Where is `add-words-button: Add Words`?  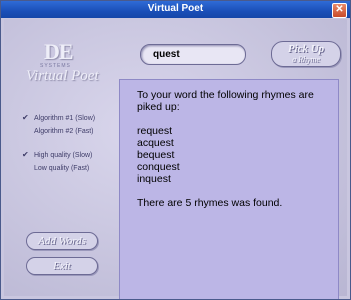 add-words-button: Add Words is located at coordinates (62, 241).